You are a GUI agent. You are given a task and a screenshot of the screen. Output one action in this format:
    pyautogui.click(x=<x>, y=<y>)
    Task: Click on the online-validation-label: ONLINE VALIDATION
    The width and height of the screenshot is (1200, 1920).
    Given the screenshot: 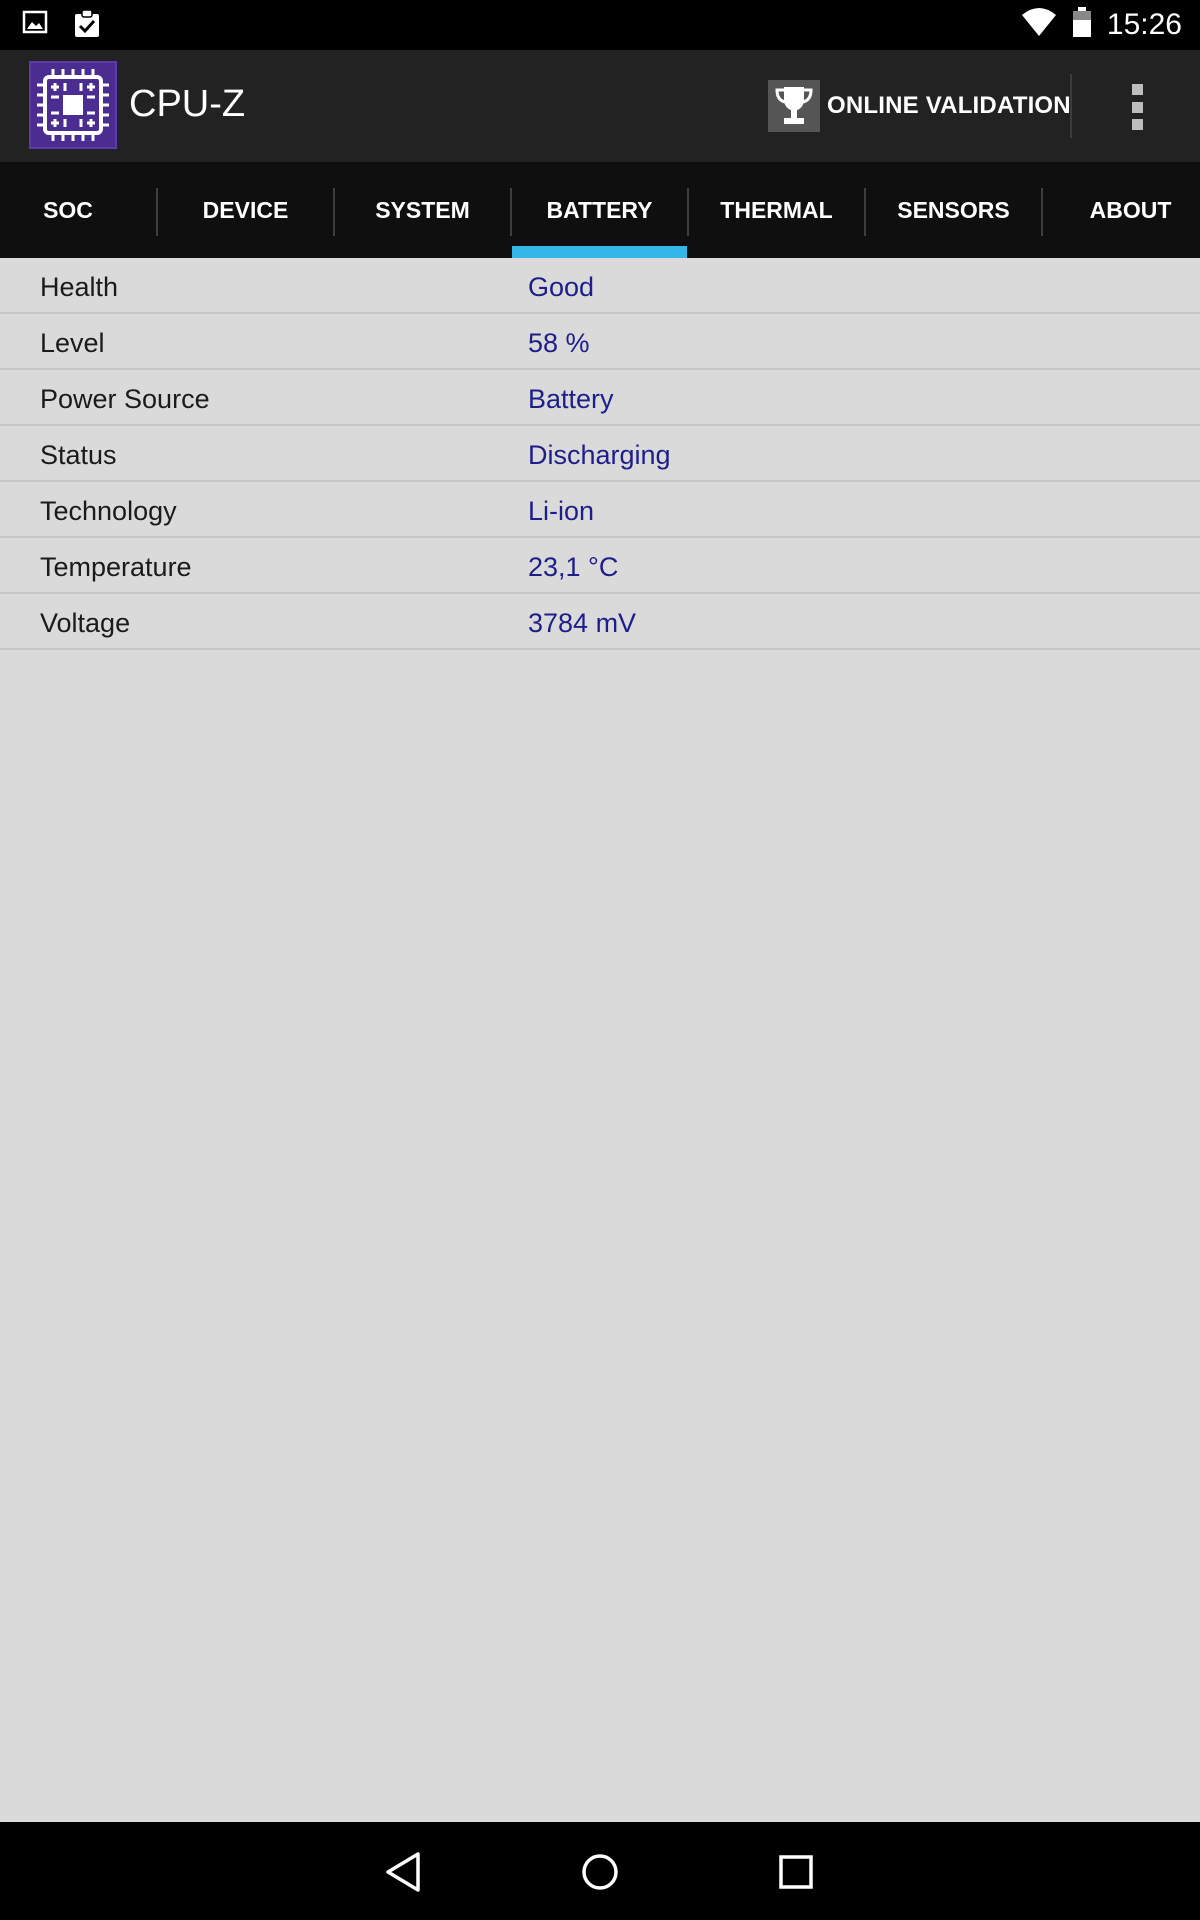 What is the action you would take?
    pyautogui.click(x=949, y=105)
    